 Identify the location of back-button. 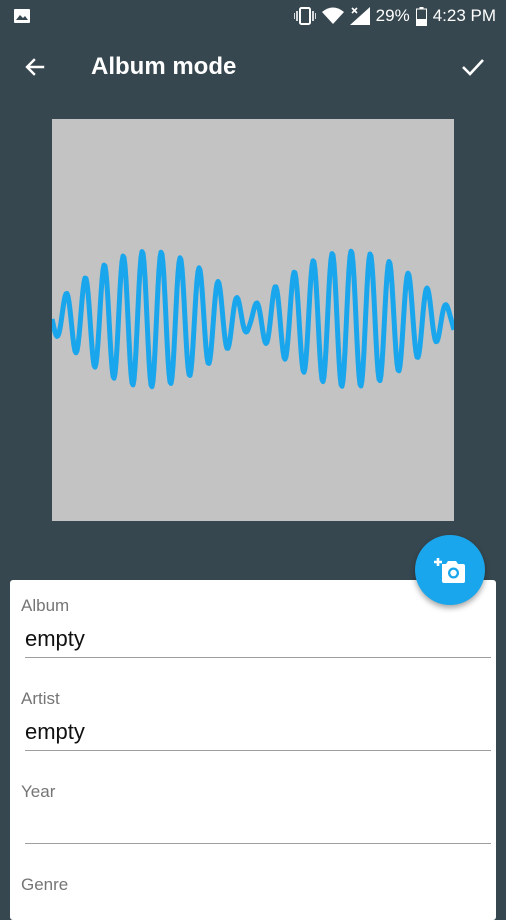
(35, 67).